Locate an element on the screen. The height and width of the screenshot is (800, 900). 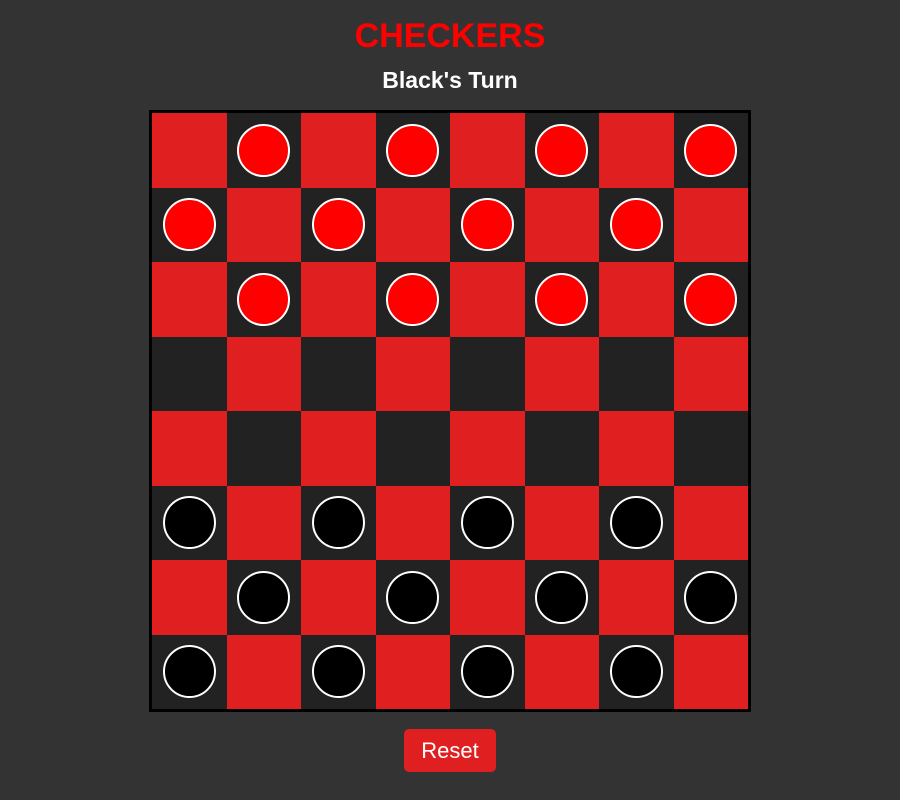
board-square-r1-c2 is located at coordinates (263, 150).